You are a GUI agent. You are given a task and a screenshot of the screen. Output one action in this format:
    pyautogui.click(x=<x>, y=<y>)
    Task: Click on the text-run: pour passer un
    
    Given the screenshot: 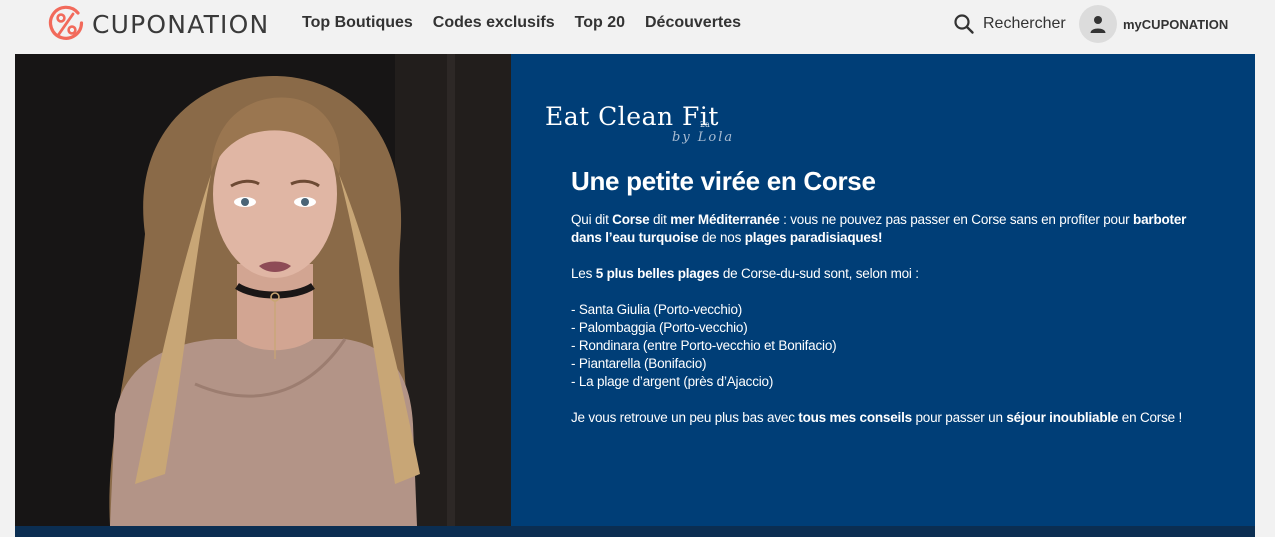 What is the action you would take?
    pyautogui.click(x=959, y=417)
    